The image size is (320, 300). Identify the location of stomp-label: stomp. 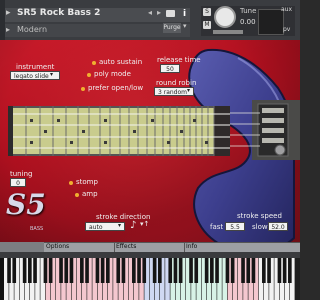
(87, 182).